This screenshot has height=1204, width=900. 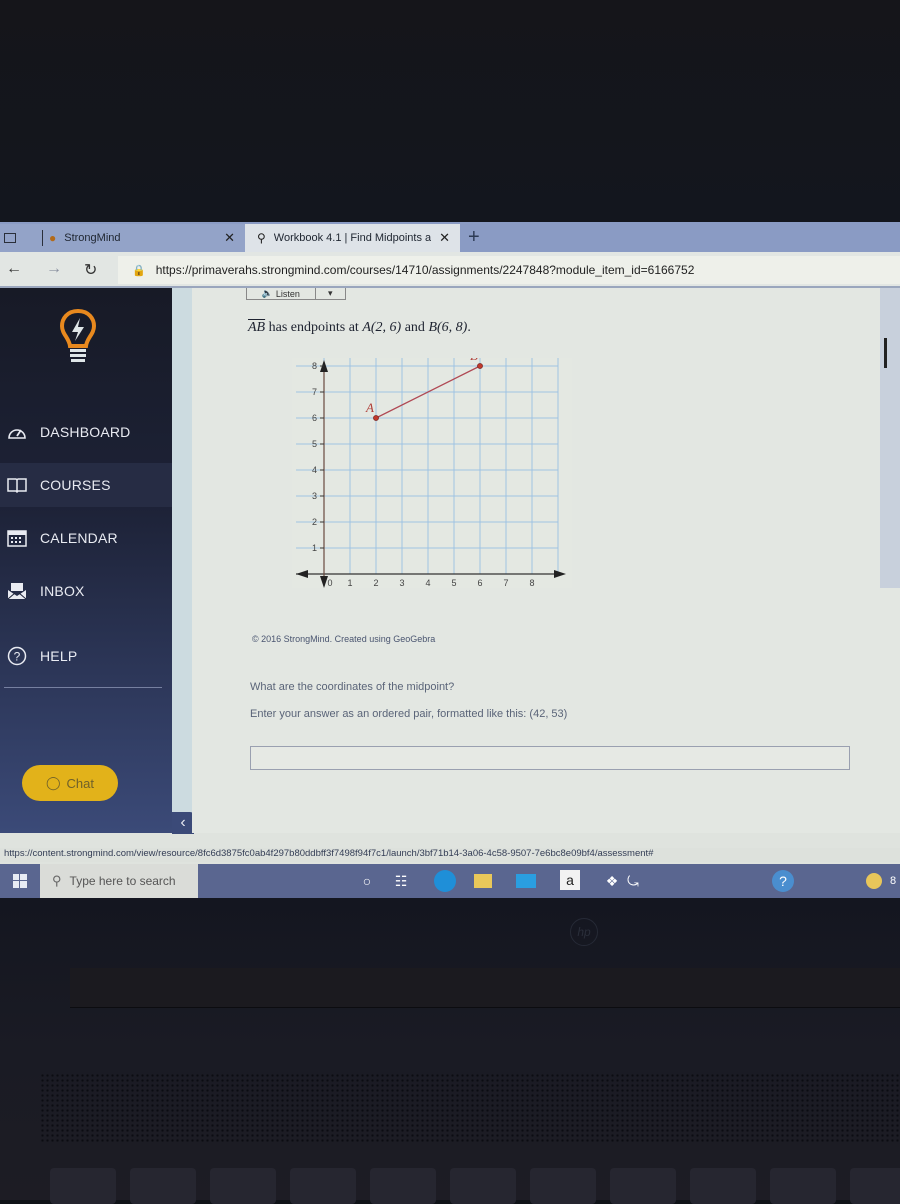 I want to click on y-tick-label: 1, so click(x=314, y=548).